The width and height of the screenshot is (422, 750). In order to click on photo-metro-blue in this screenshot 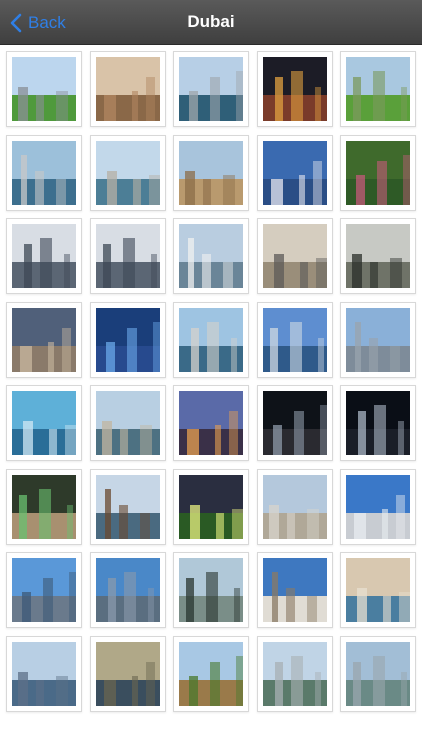, I will do `click(127, 339)`.